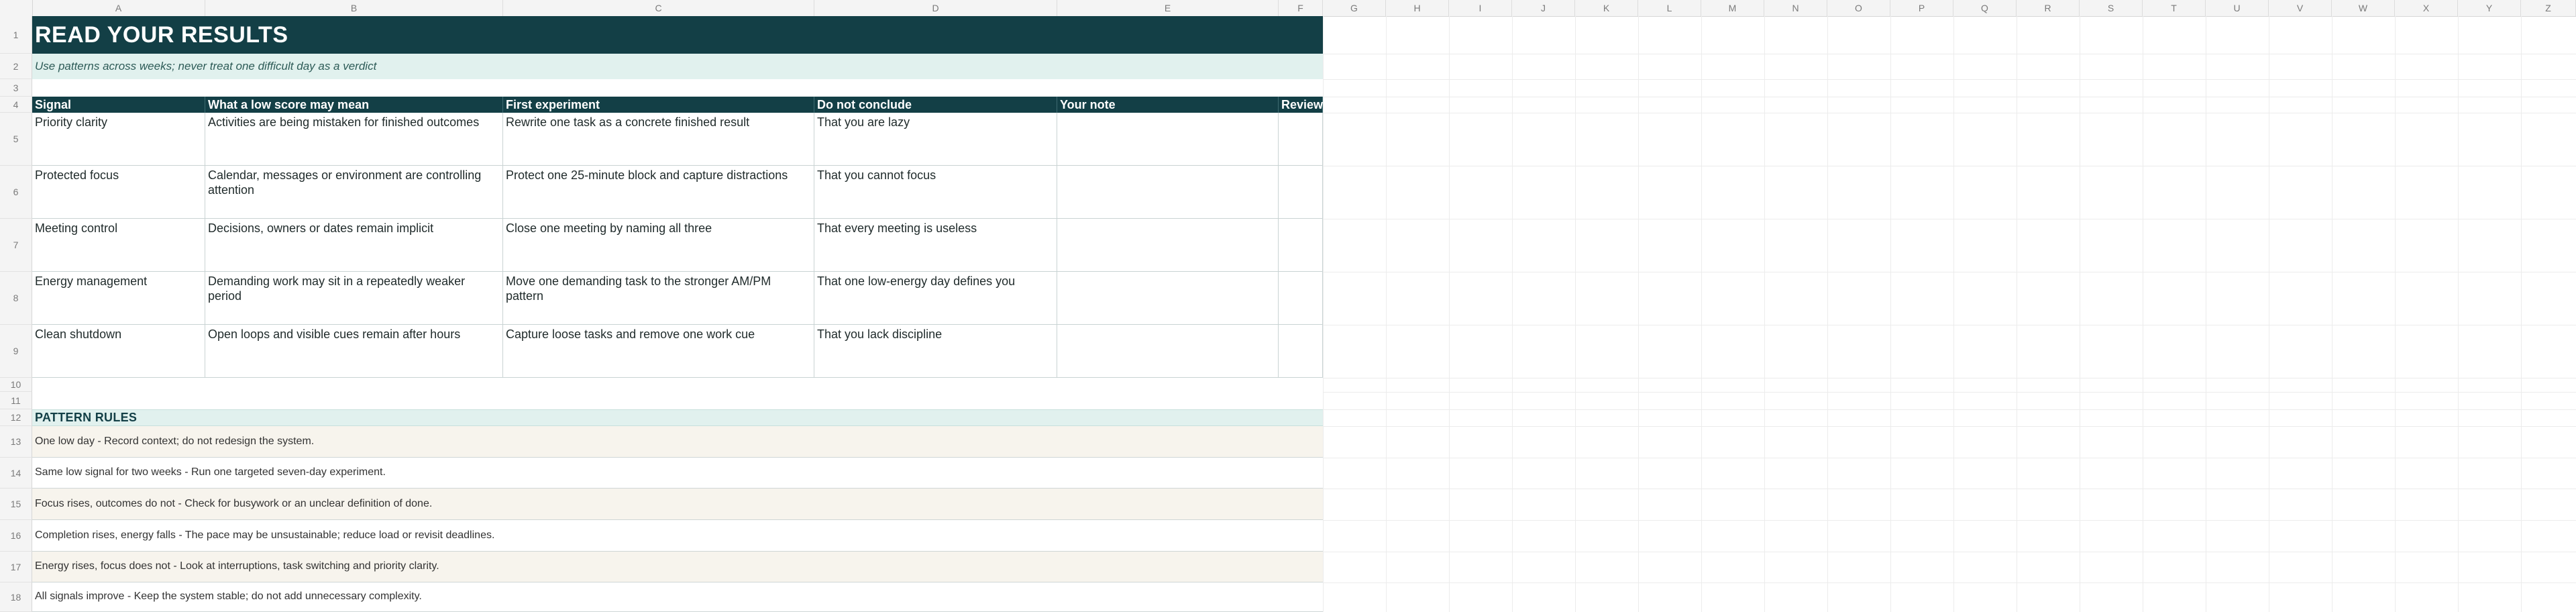  Describe the element at coordinates (16, 352) in the screenshot. I see `row-header-9: 9` at that location.